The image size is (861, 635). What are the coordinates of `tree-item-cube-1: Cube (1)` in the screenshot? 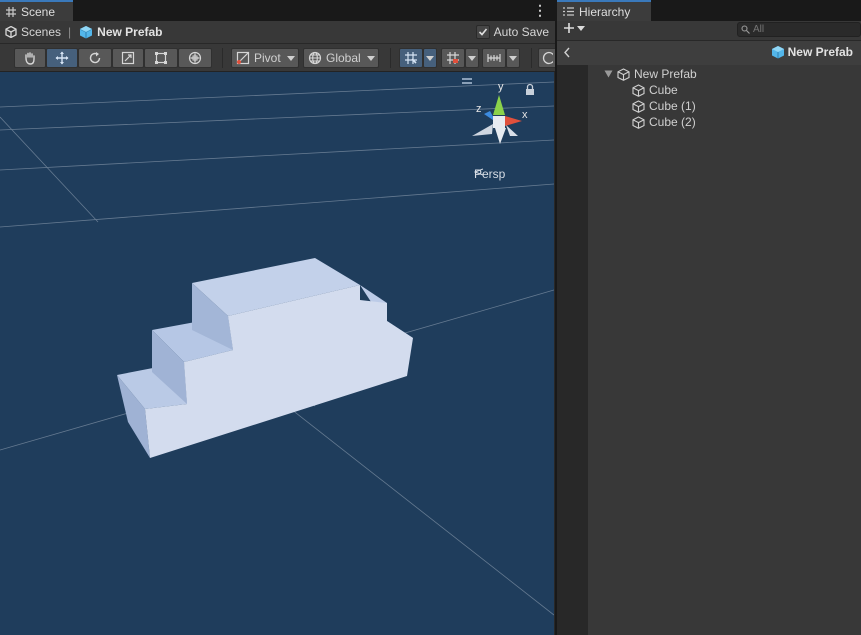 It's located at (664, 106).